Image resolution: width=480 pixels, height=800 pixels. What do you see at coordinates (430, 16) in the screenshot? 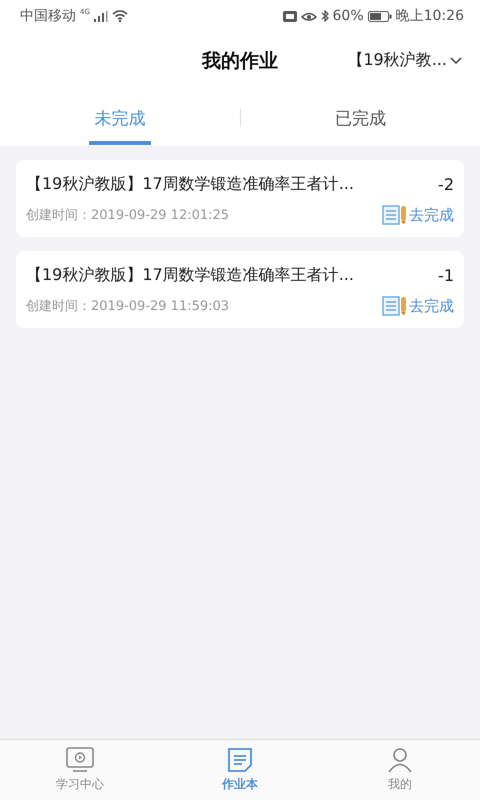
I see `clock: 晚上10:26` at bounding box center [430, 16].